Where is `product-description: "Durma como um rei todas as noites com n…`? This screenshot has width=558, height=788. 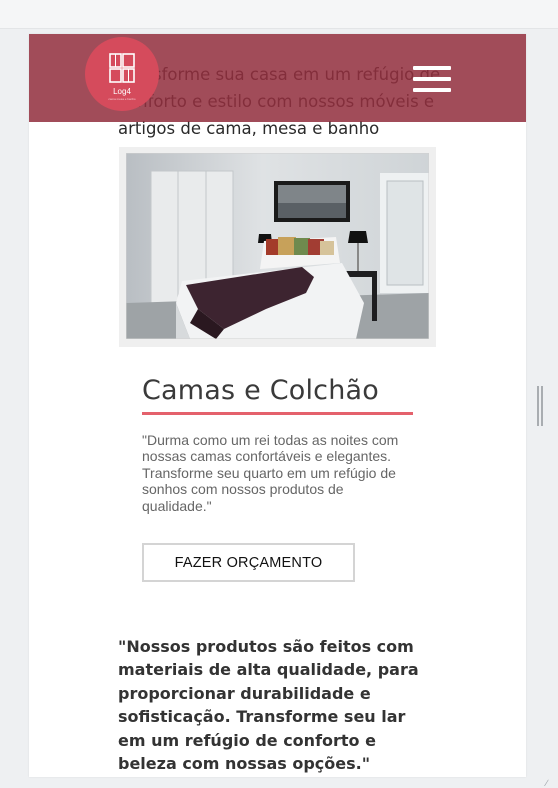
product-description: "Durma como um rei todas as noites com n… is located at coordinates (270, 473).